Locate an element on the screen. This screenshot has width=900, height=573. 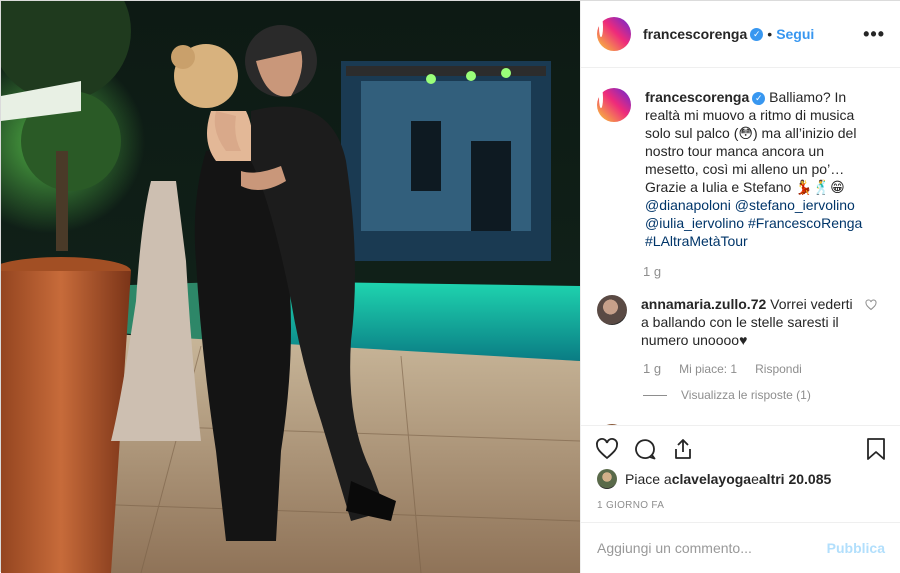
comment-username: annamaria.zullo.72 is located at coordinates (703, 304).